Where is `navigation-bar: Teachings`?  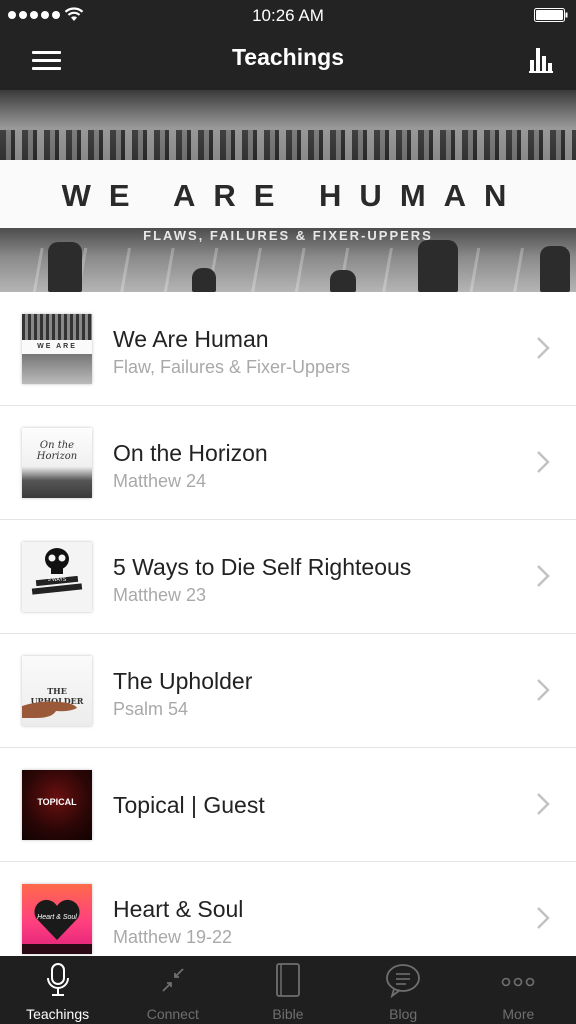 navigation-bar: Teachings is located at coordinates (288, 60).